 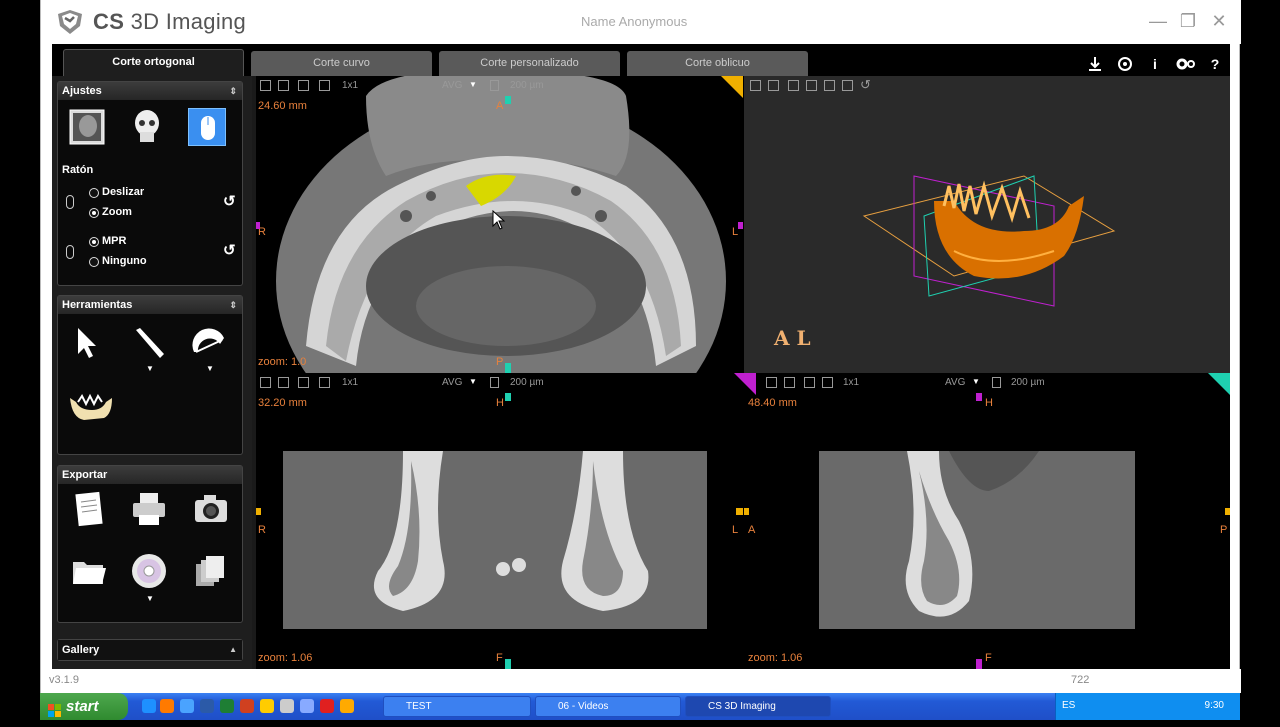 I want to click on radio-zoom, so click(x=94, y=213).